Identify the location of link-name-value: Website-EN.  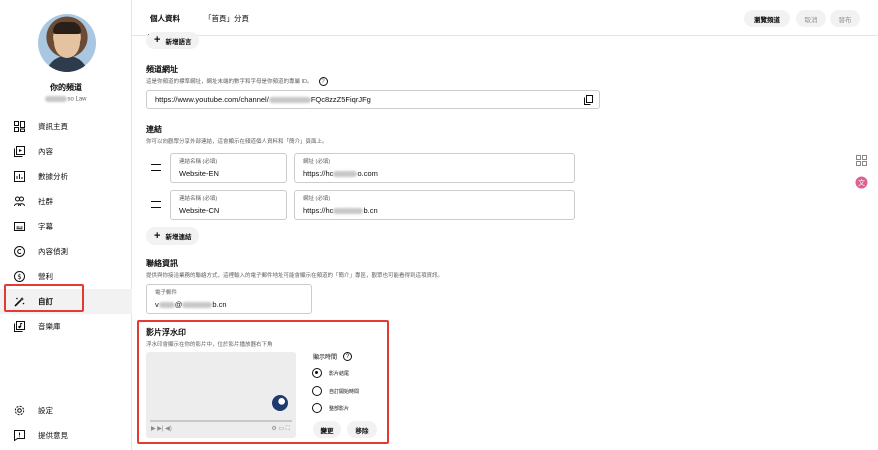
(199, 173).